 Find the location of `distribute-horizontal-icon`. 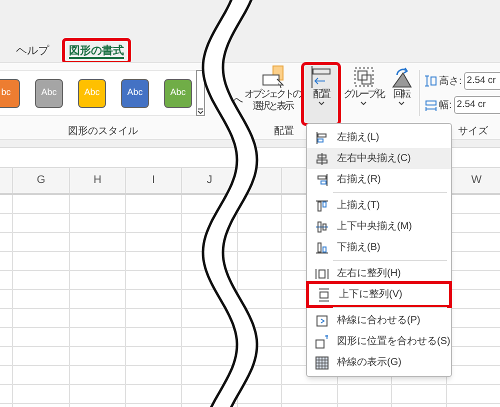

distribute-horizontal-icon is located at coordinates (322, 273).